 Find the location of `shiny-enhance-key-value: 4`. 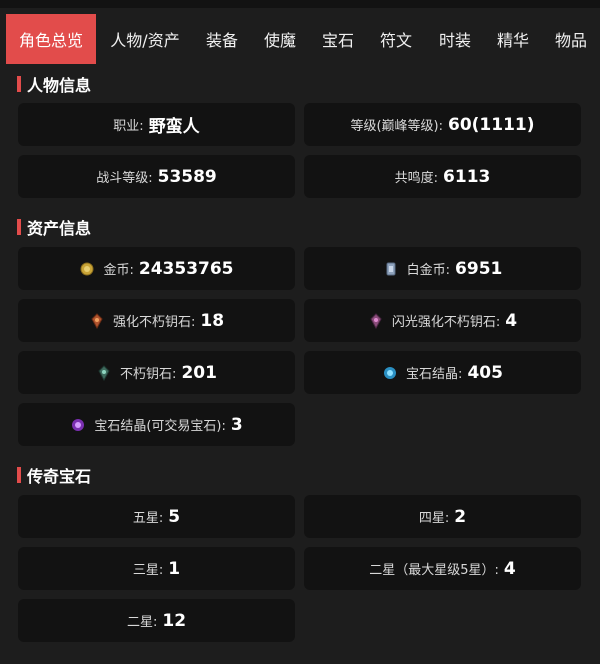

shiny-enhance-key-value: 4 is located at coordinates (511, 320).